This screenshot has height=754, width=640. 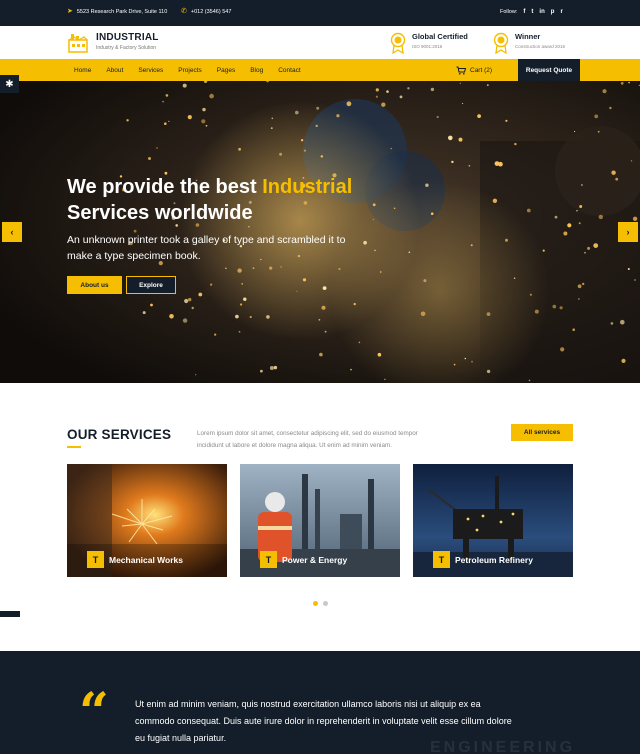 What do you see at coordinates (561, 12) in the screenshot?
I see `rss-icon: r` at bounding box center [561, 12].